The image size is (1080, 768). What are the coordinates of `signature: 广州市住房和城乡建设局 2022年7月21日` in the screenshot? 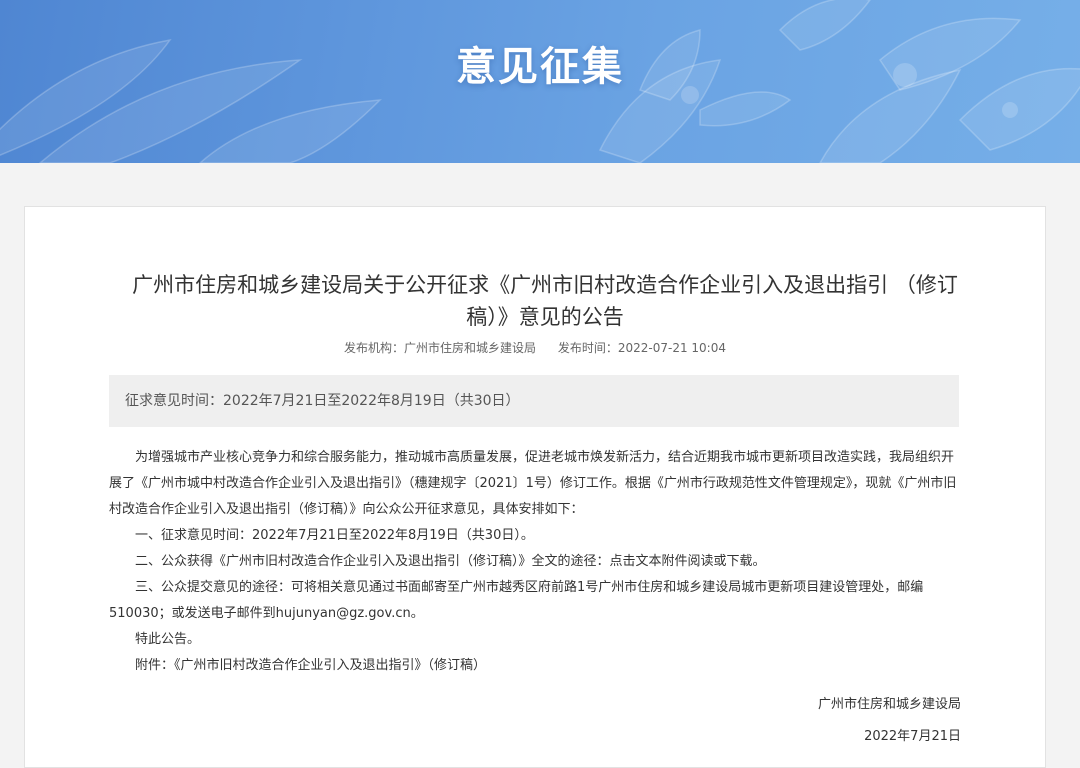 It's located at (889, 721).